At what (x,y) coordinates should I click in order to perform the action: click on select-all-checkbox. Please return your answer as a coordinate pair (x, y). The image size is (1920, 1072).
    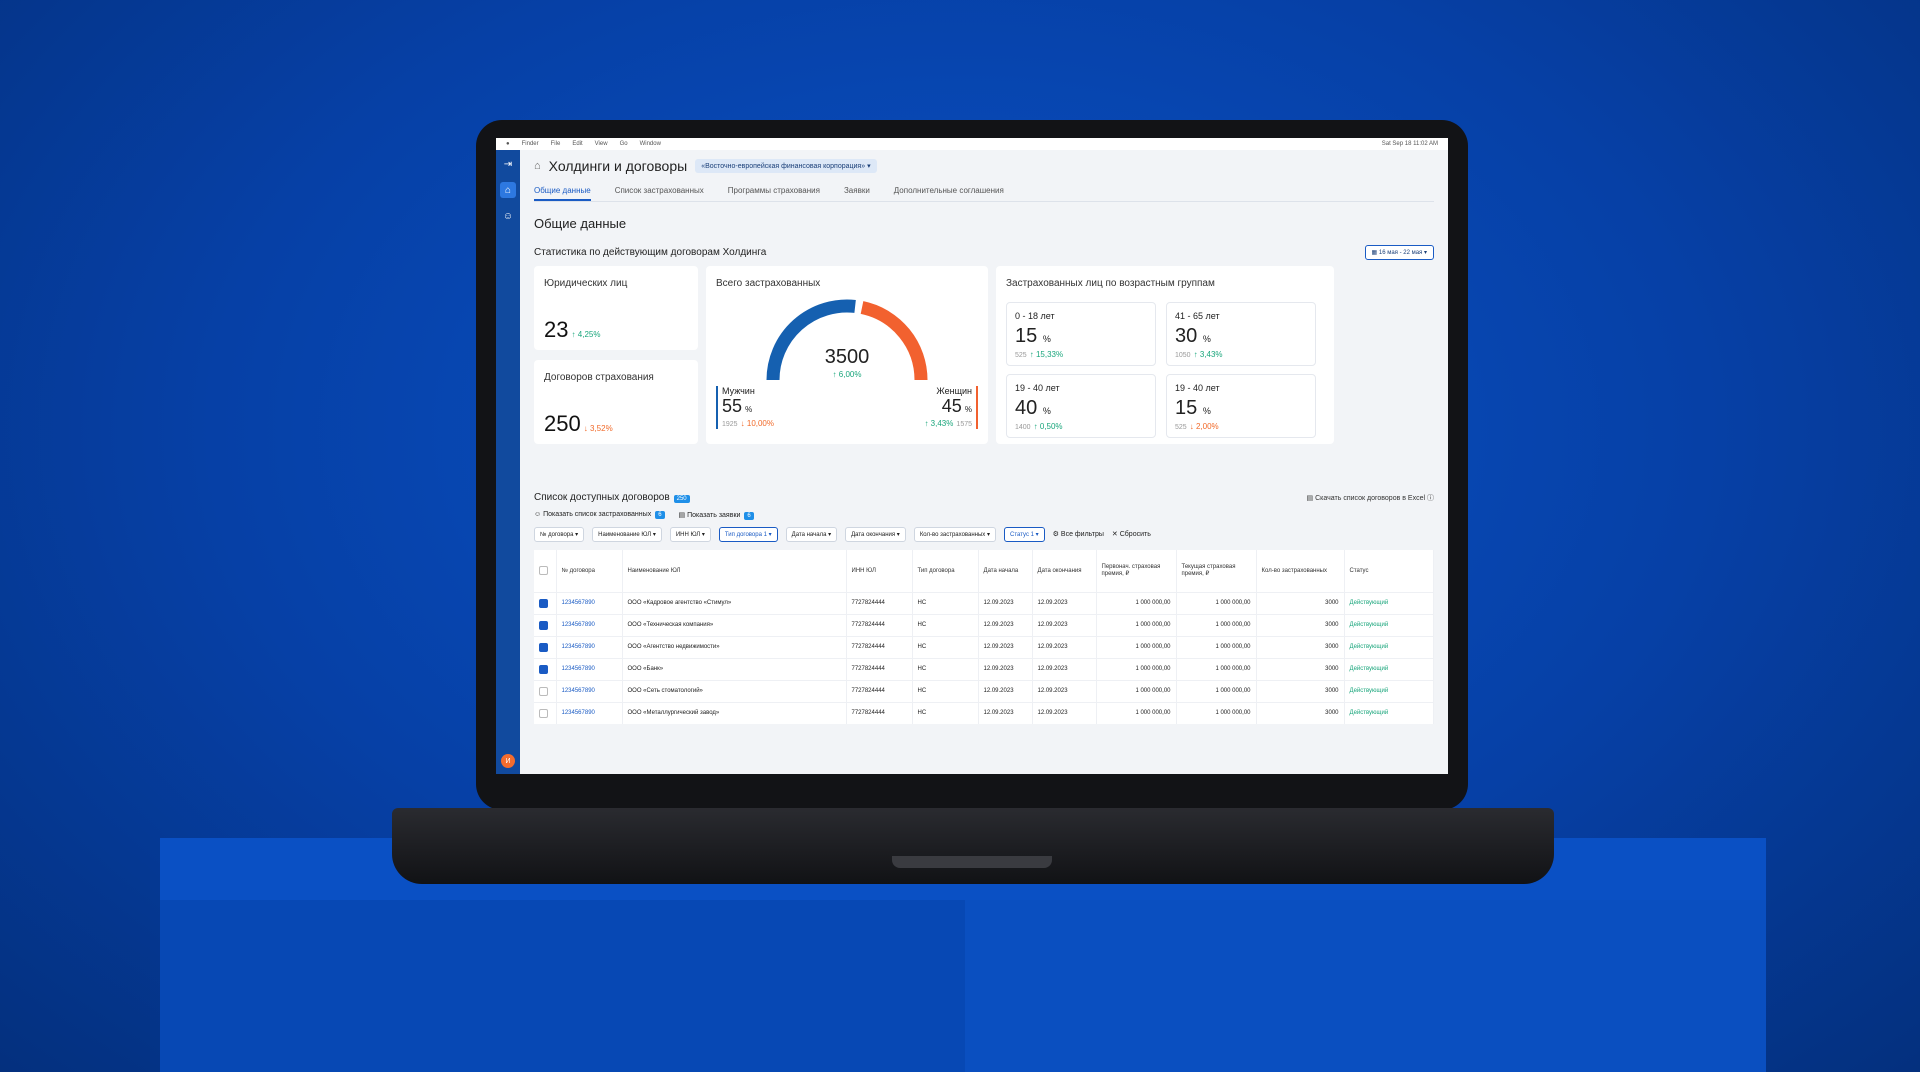
    Looking at the image, I should click on (543, 571).